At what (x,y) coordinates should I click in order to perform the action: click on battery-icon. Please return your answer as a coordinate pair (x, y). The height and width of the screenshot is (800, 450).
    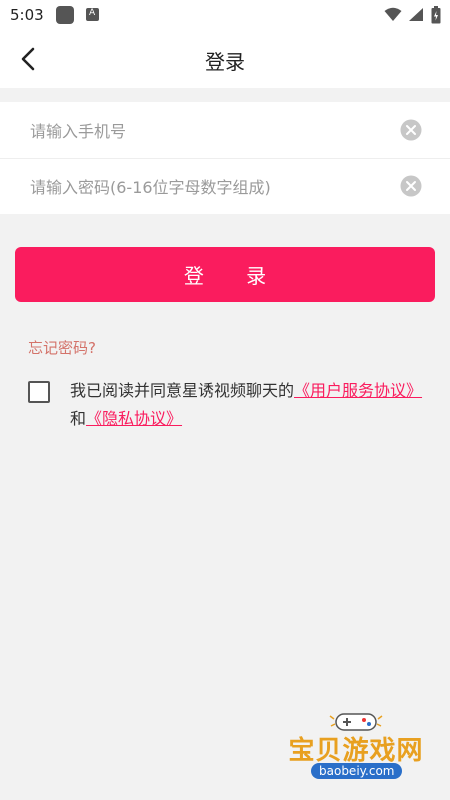
    Looking at the image, I should click on (436, 15).